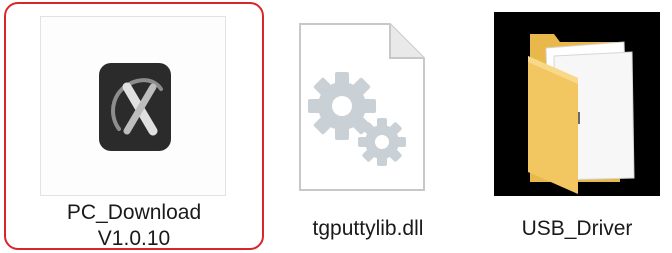 The height and width of the screenshot is (253, 672). What do you see at coordinates (581, 114) in the screenshot?
I see `folder-icon` at bounding box center [581, 114].